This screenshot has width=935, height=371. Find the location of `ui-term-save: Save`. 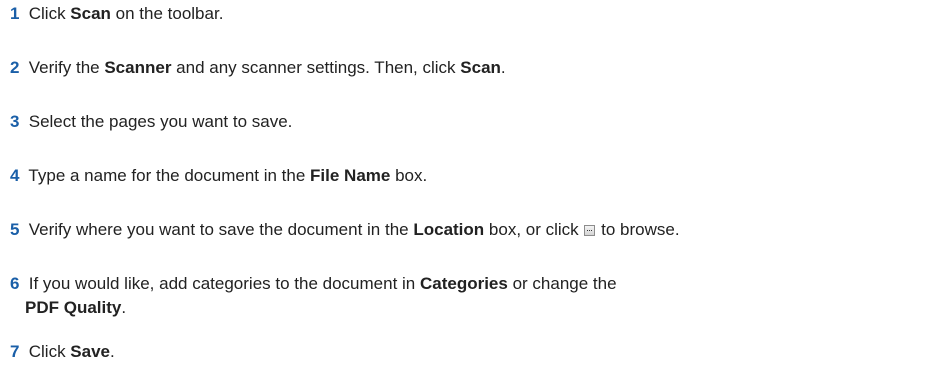

ui-term-save: Save is located at coordinates (90, 351).